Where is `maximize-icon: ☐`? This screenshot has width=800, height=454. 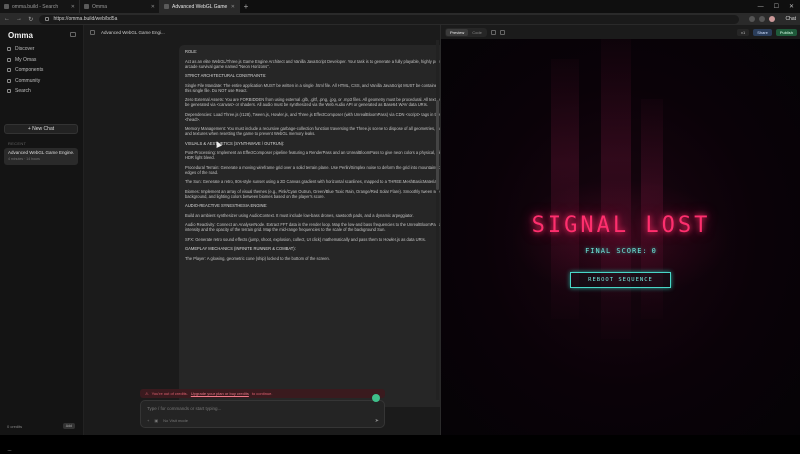 maximize-icon: ☐ is located at coordinates (776, 6).